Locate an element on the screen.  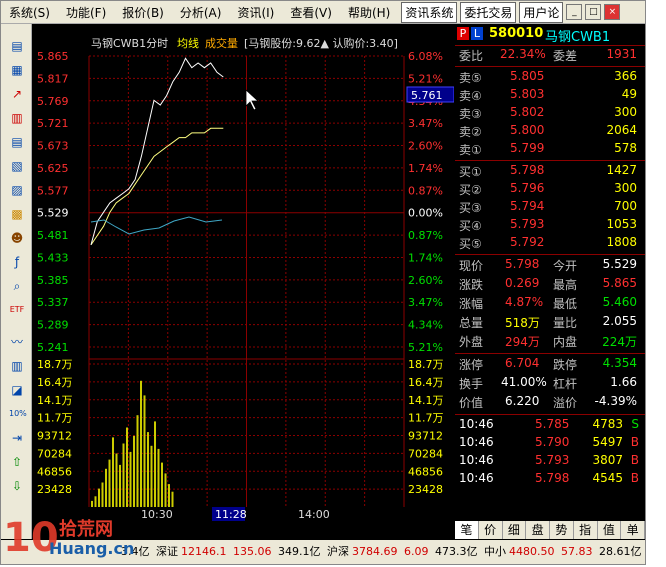
table-icon: ▤ is located at coordinates (17, 142).